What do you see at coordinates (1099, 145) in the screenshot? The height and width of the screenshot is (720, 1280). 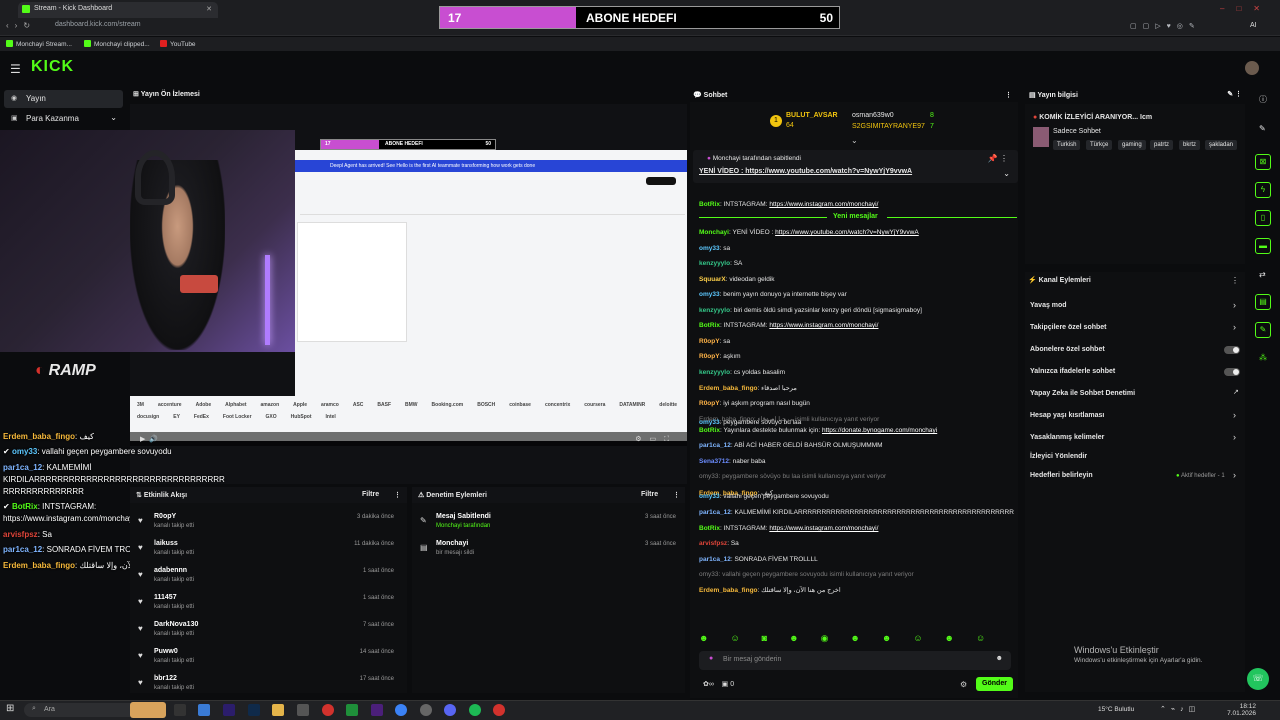 I see `tag: Türkçe` at bounding box center [1099, 145].